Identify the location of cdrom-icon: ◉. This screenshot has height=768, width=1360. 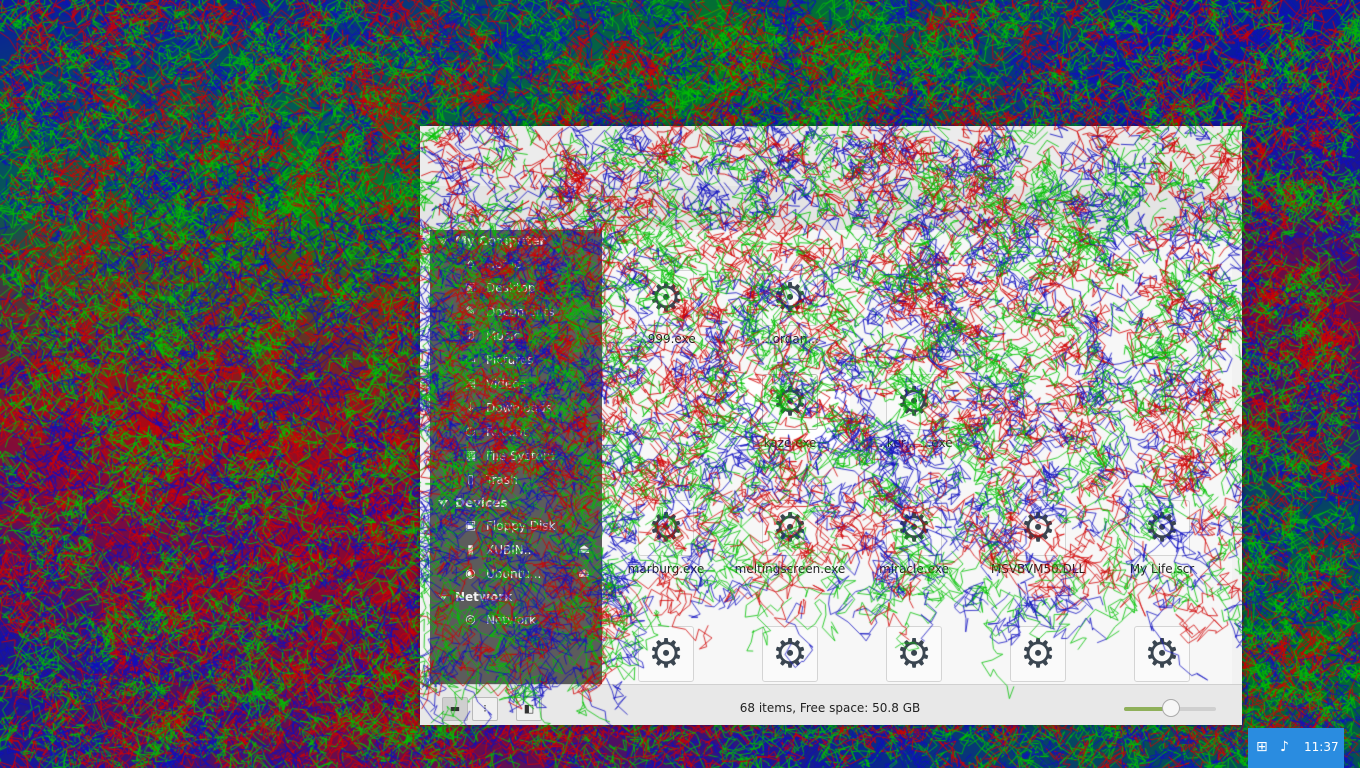
(470, 573).